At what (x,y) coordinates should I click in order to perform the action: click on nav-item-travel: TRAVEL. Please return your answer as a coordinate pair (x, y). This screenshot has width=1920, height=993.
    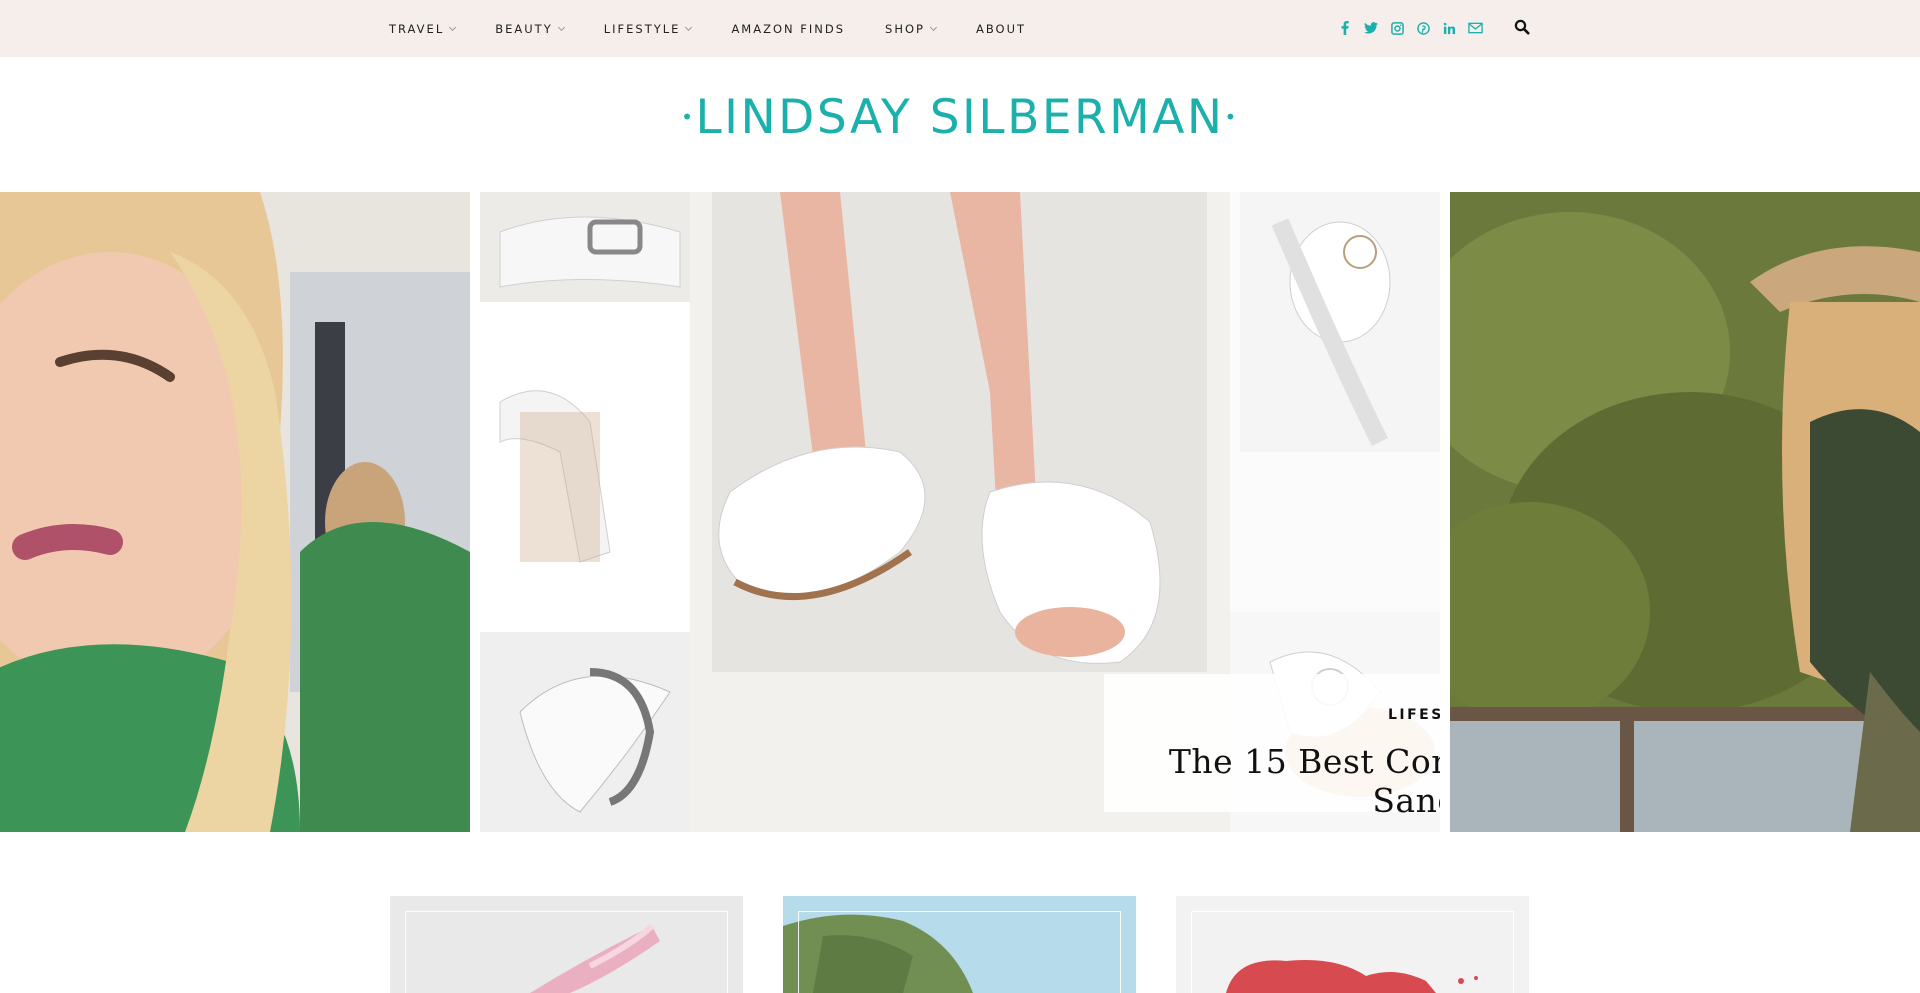
    Looking at the image, I should click on (423, 28).